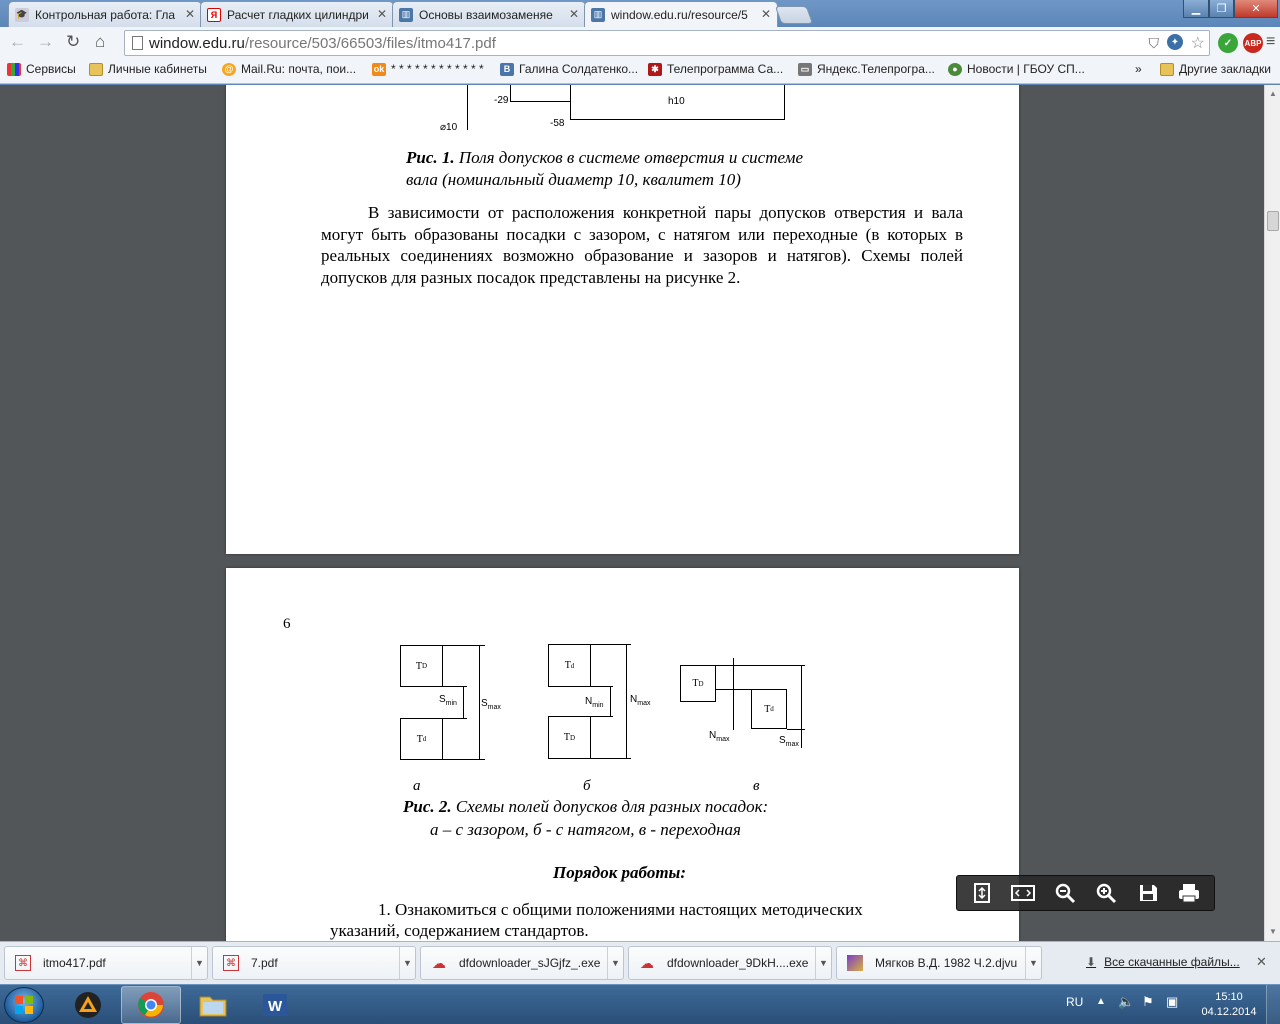 The height and width of the screenshot is (1024, 1280). I want to click on taskbar-app-avast, so click(88, 1005).